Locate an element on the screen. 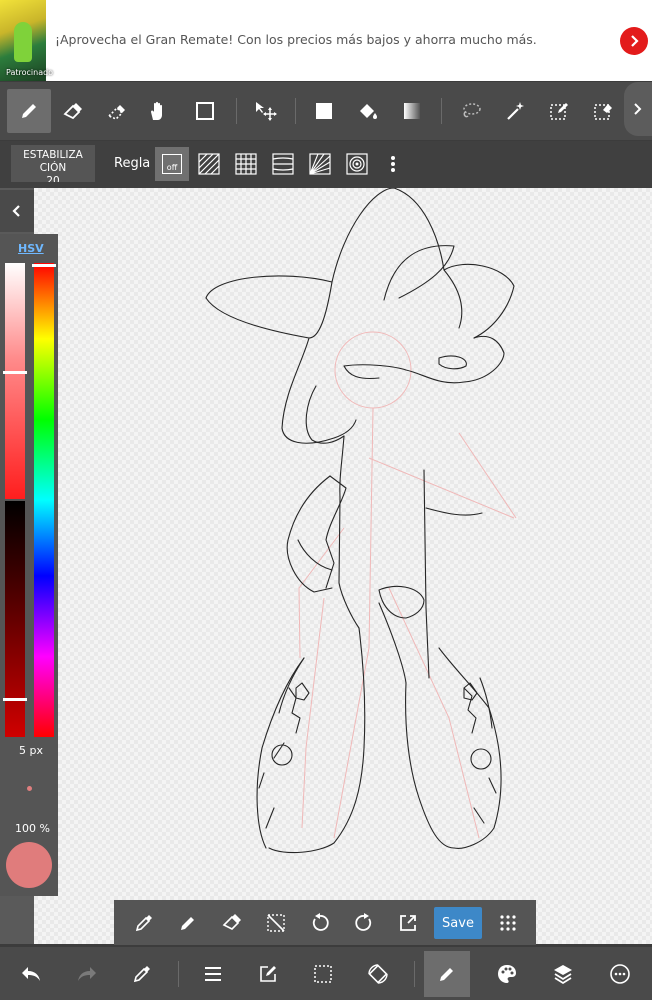  save-button: Save is located at coordinates (458, 923).